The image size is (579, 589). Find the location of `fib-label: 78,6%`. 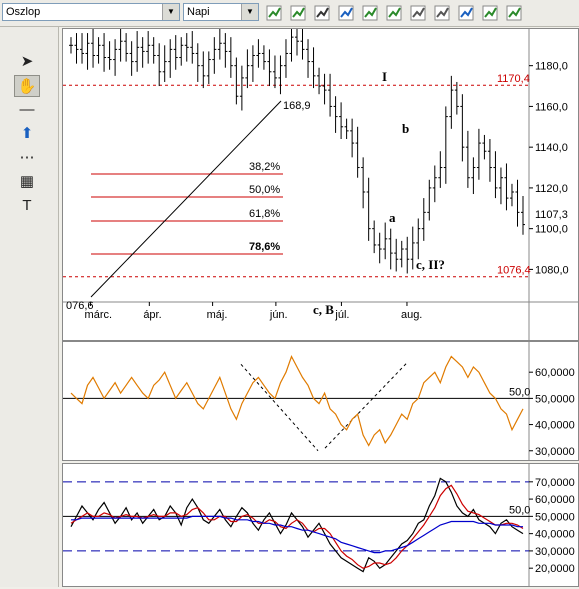

fib-label: 78,6% is located at coordinates (264, 247).